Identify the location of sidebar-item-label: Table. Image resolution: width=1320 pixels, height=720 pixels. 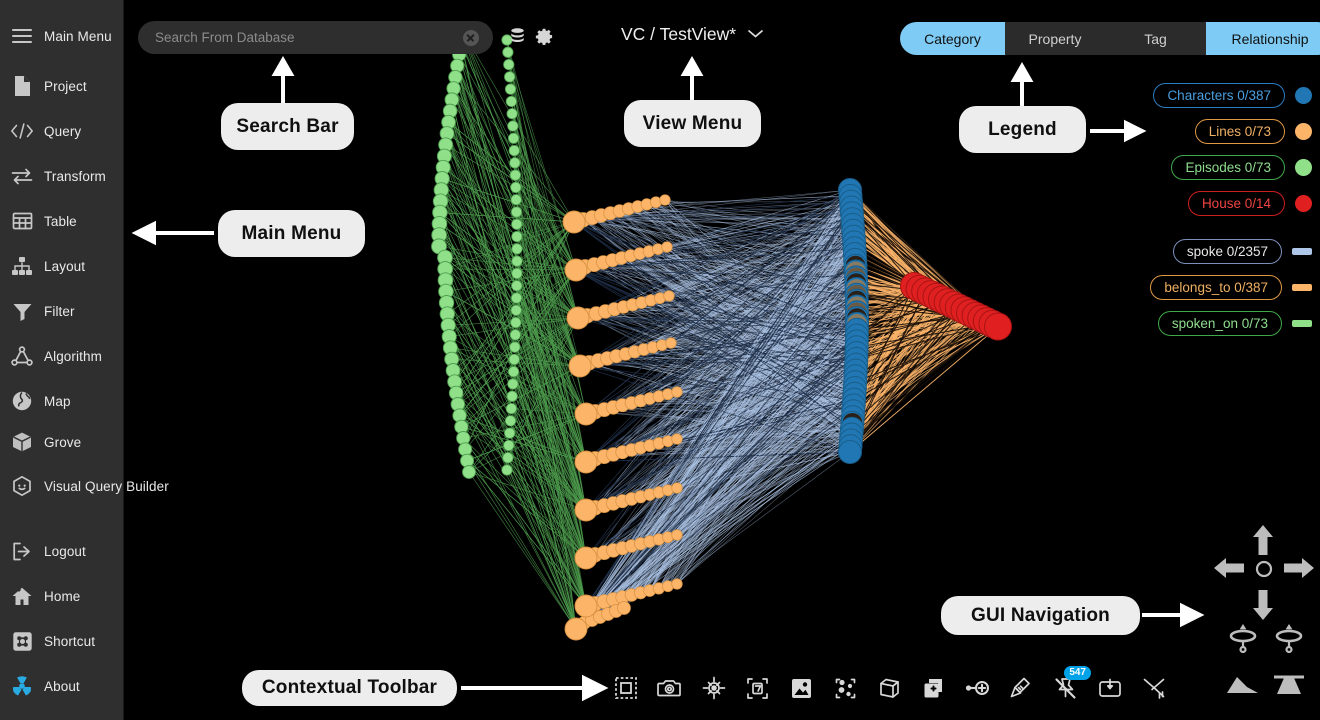
(60, 221).